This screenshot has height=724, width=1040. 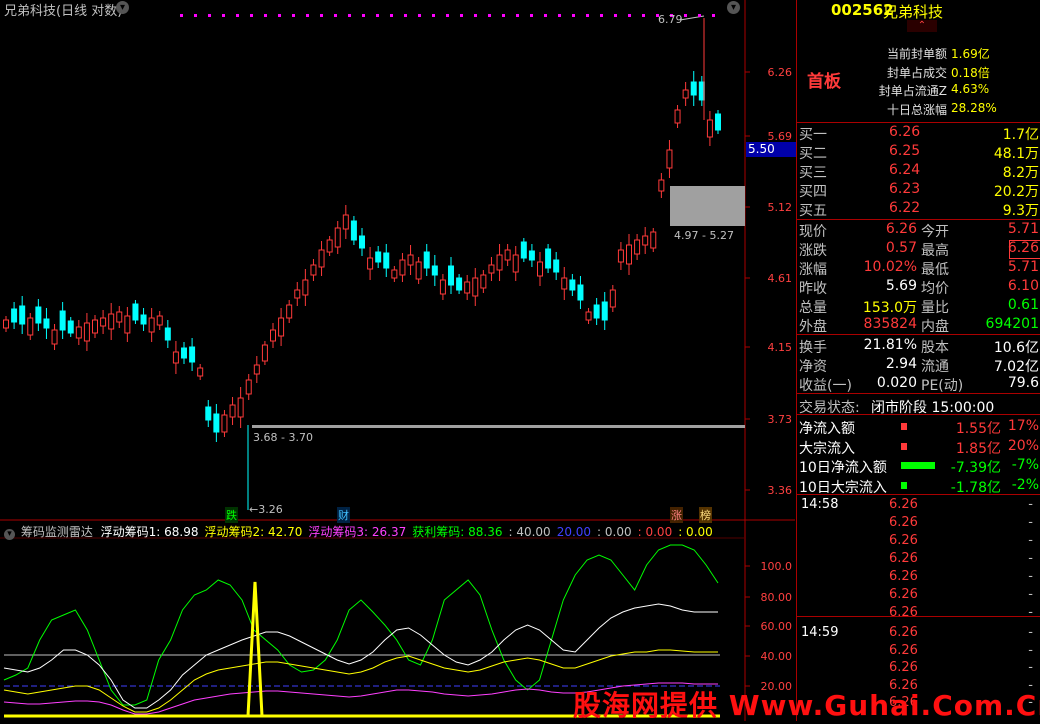 I want to click on bid-row: 买四 6.23 20.2万, so click(x=918, y=190).